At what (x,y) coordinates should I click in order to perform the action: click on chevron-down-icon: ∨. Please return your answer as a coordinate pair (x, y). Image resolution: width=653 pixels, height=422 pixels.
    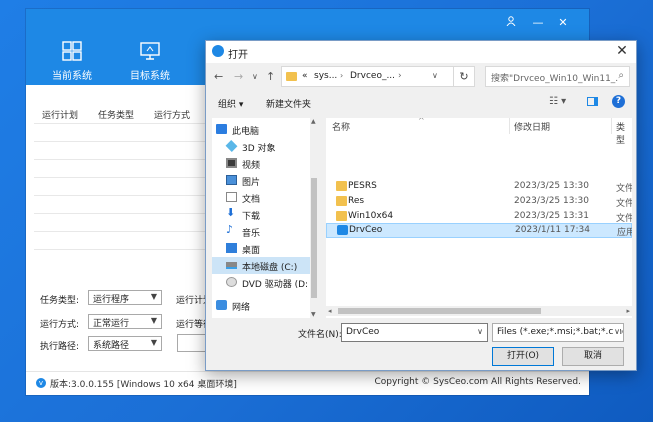
    Looking at the image, I should click on (480, 331).